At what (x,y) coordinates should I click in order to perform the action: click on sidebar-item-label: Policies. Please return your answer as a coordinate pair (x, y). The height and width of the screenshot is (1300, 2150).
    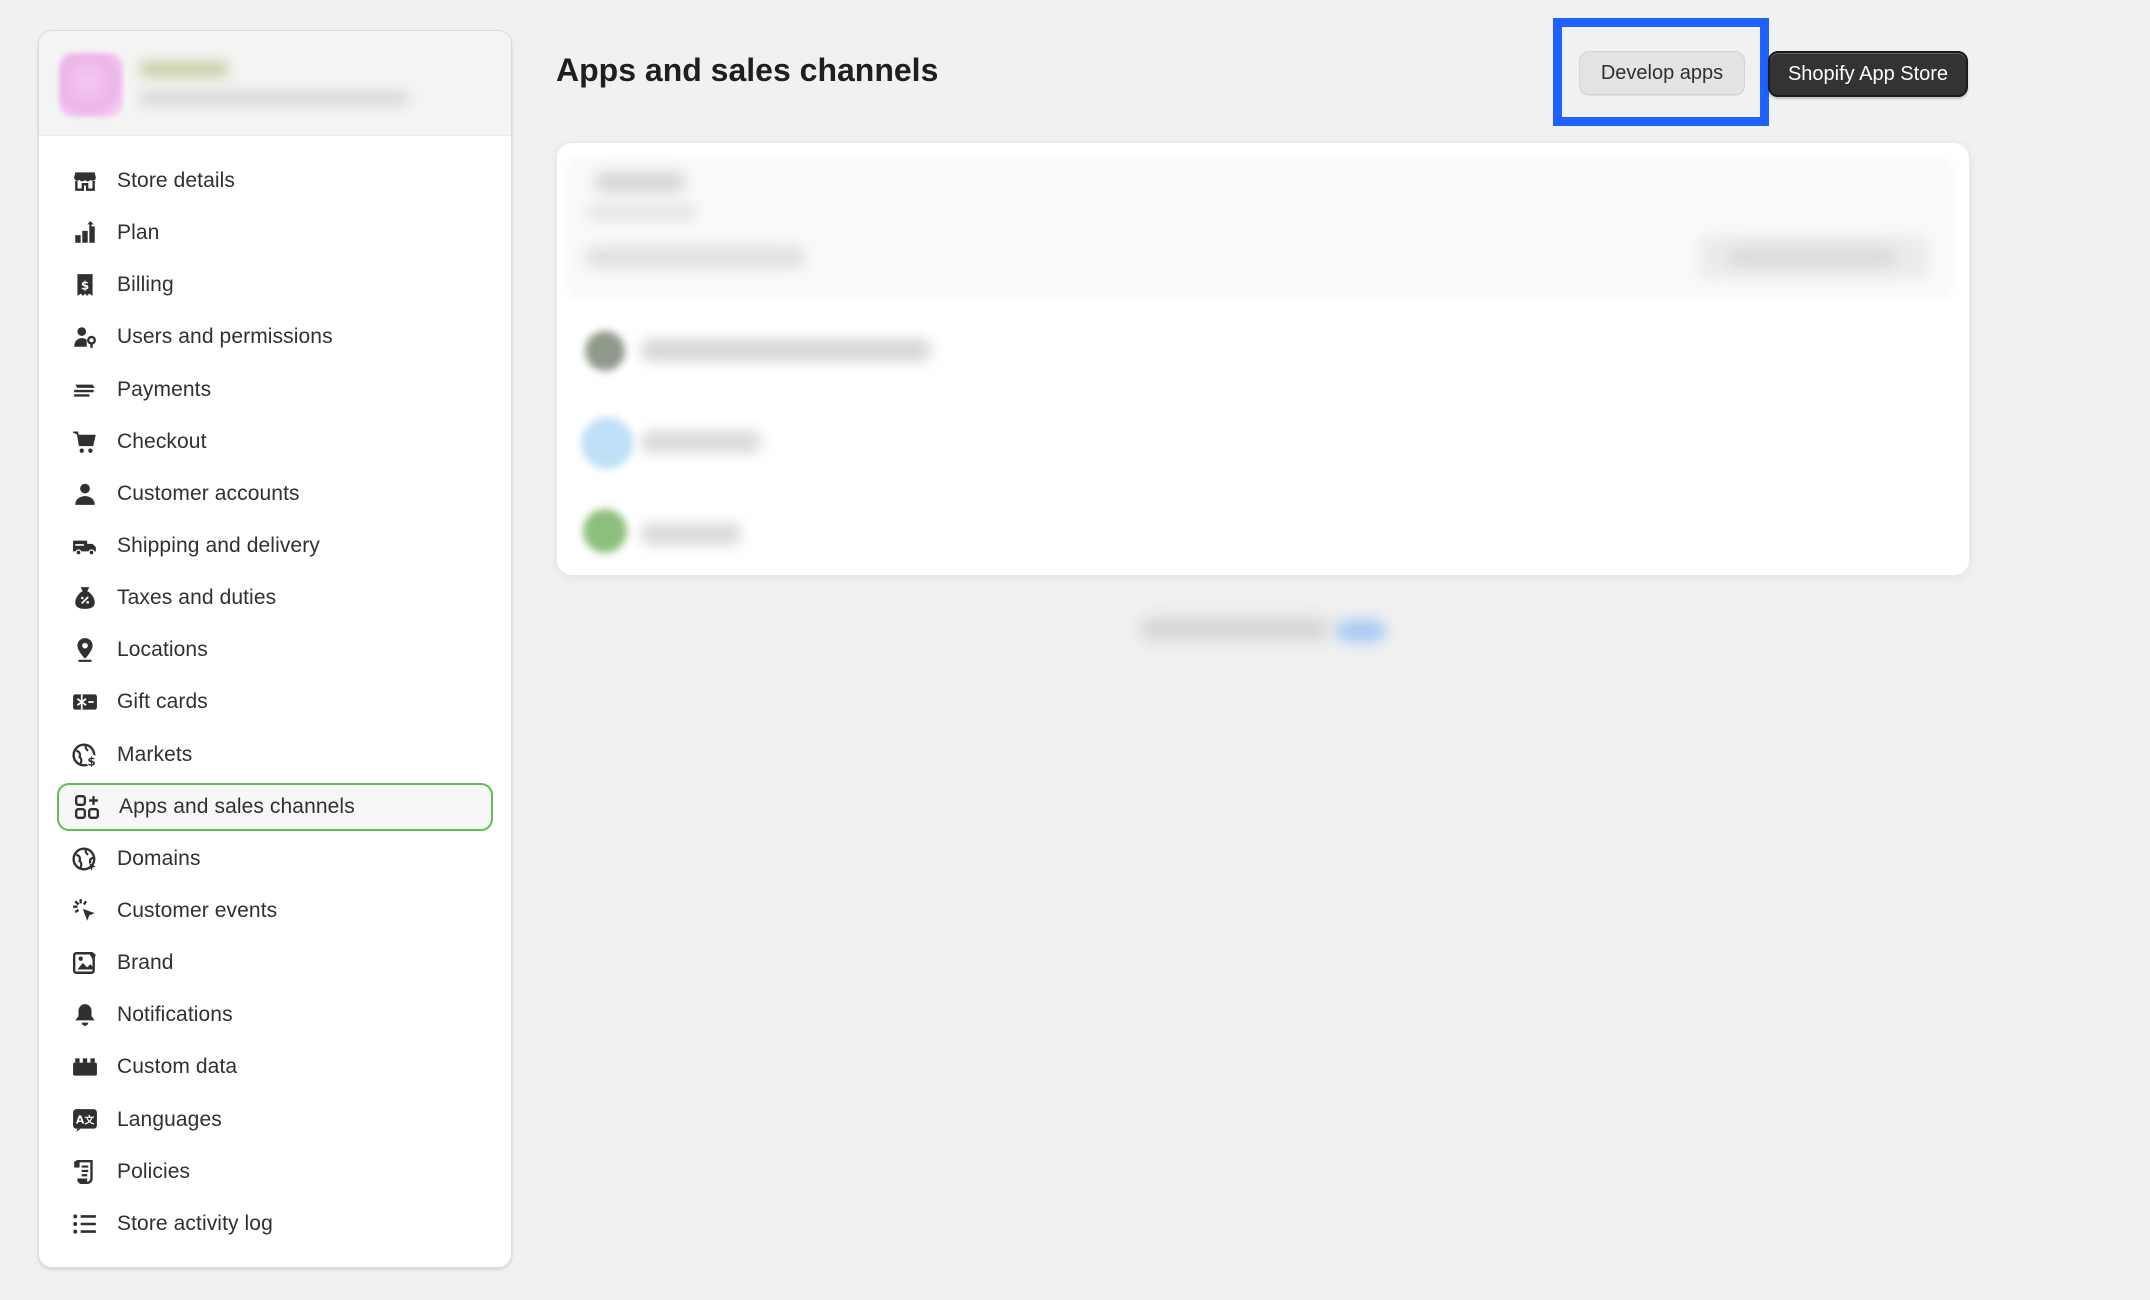
    Looking at the image, I should click on (154, 1171).